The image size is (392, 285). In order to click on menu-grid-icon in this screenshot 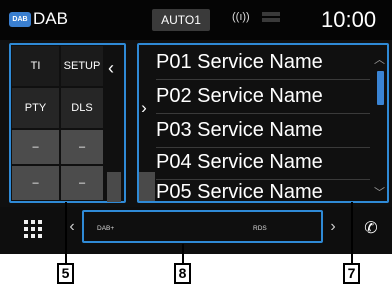, I will do `click(33, 229)`.